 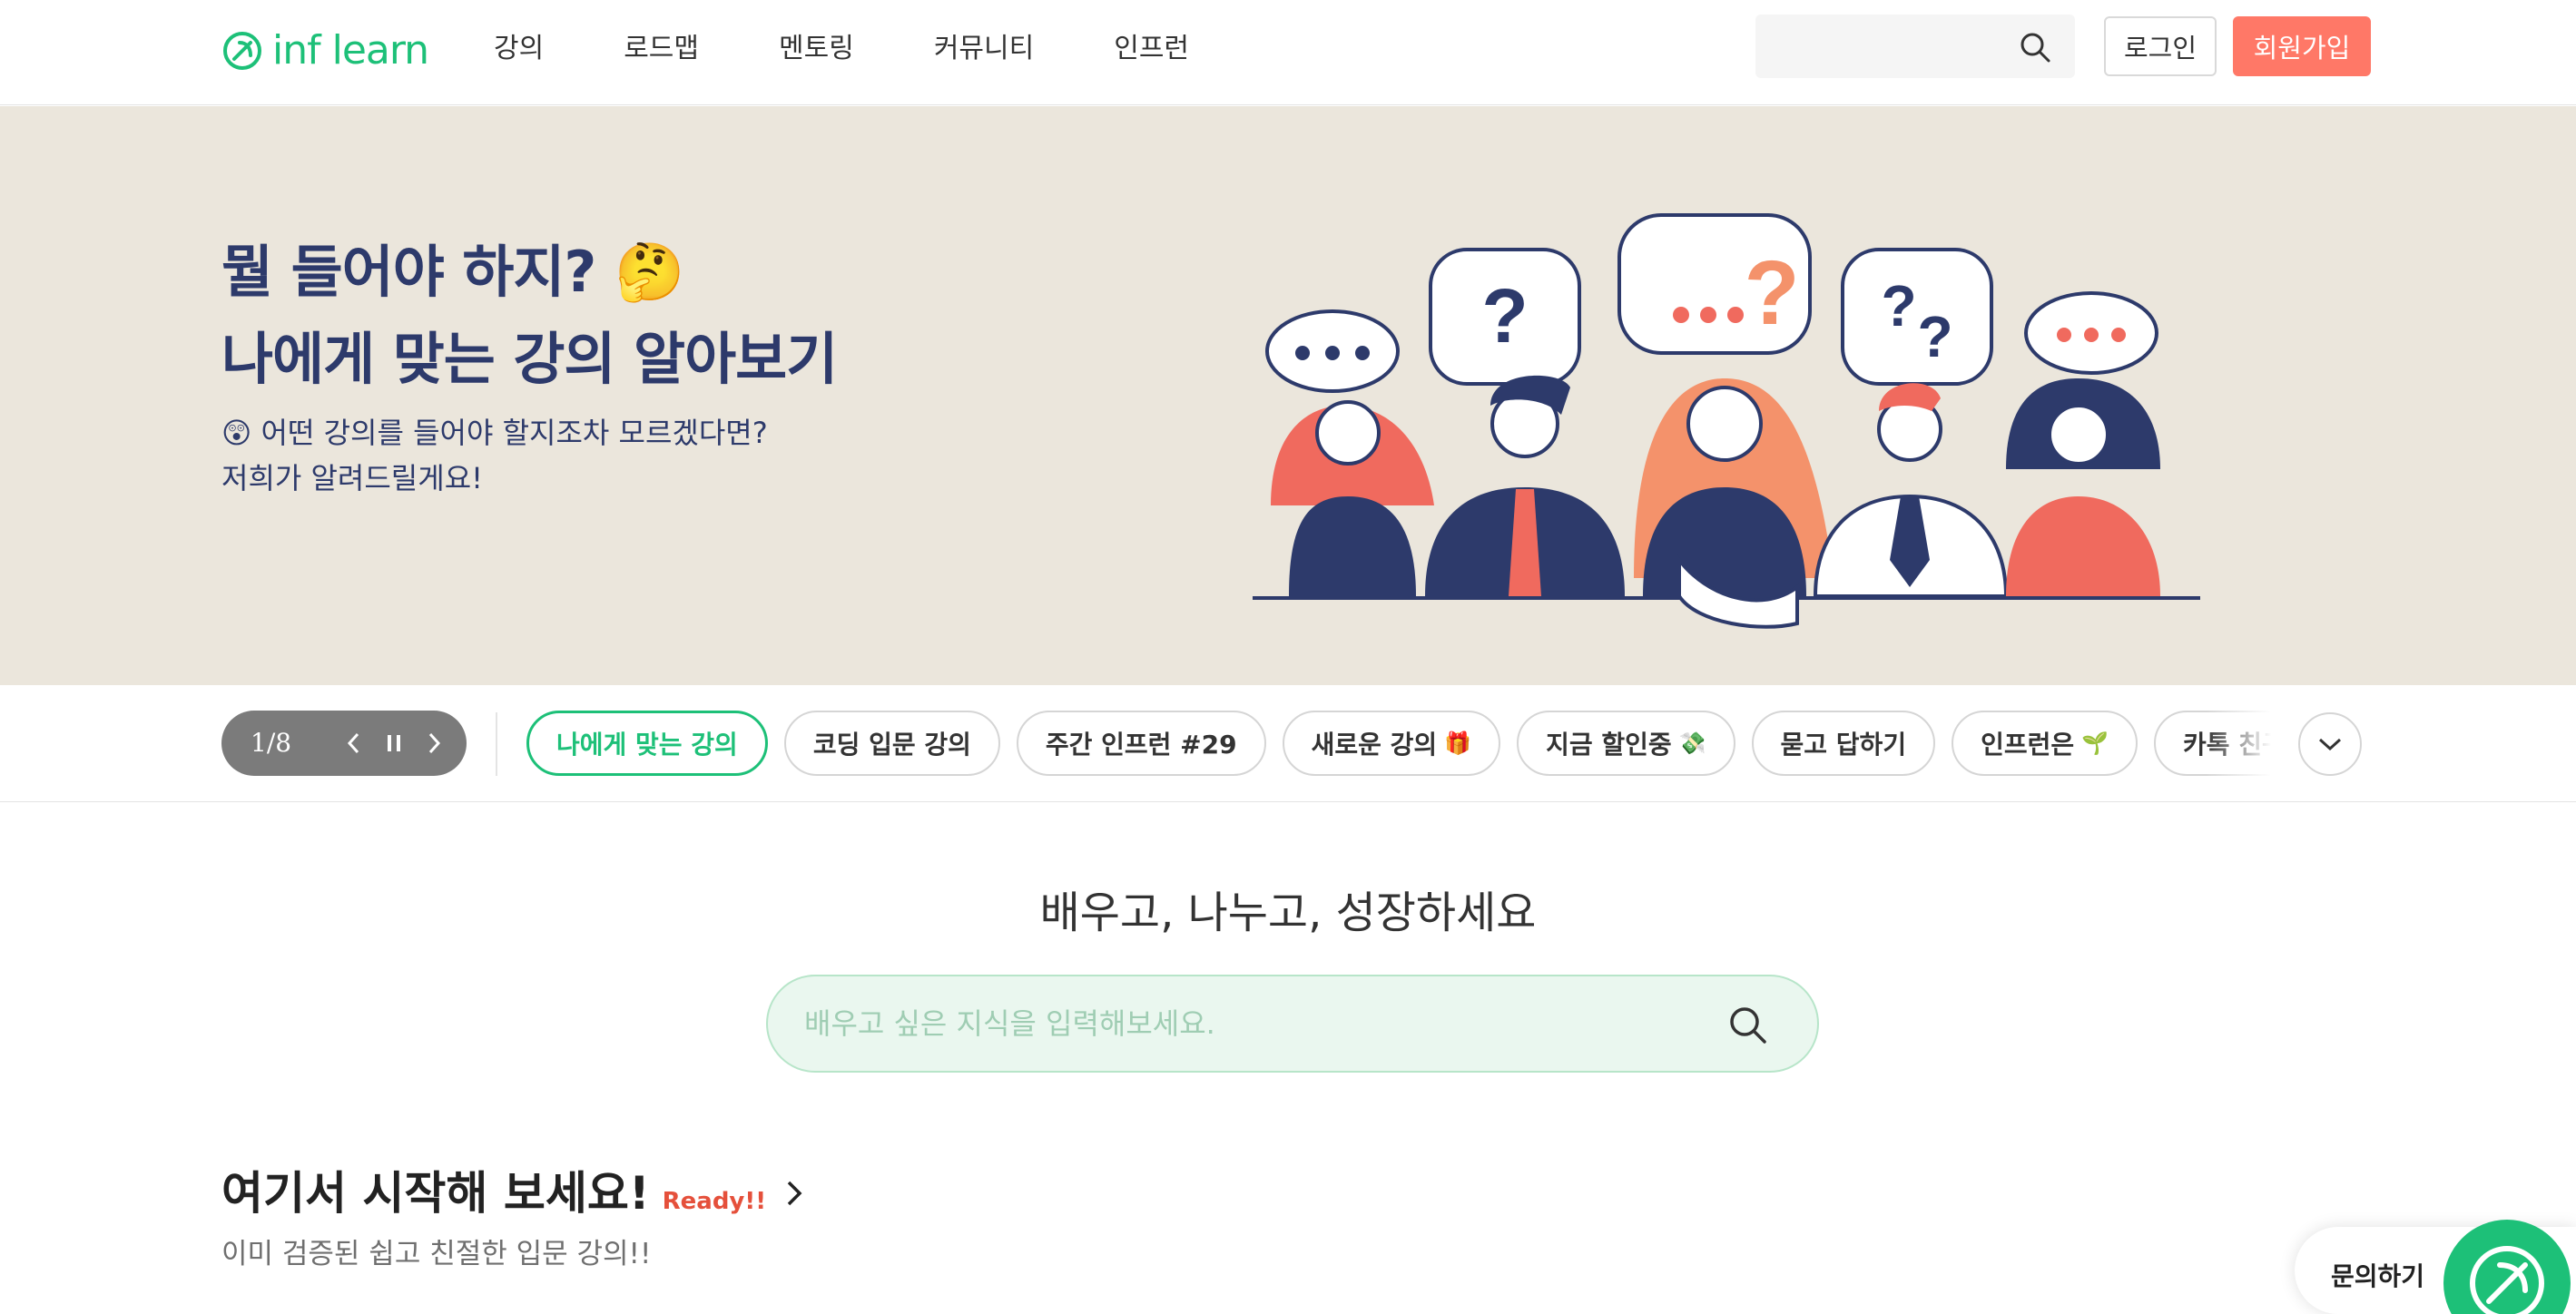 What do you see at coordinates (1915, 46) in the screenshot?
I see `header-search-input` at bounding box center [1915, 46].